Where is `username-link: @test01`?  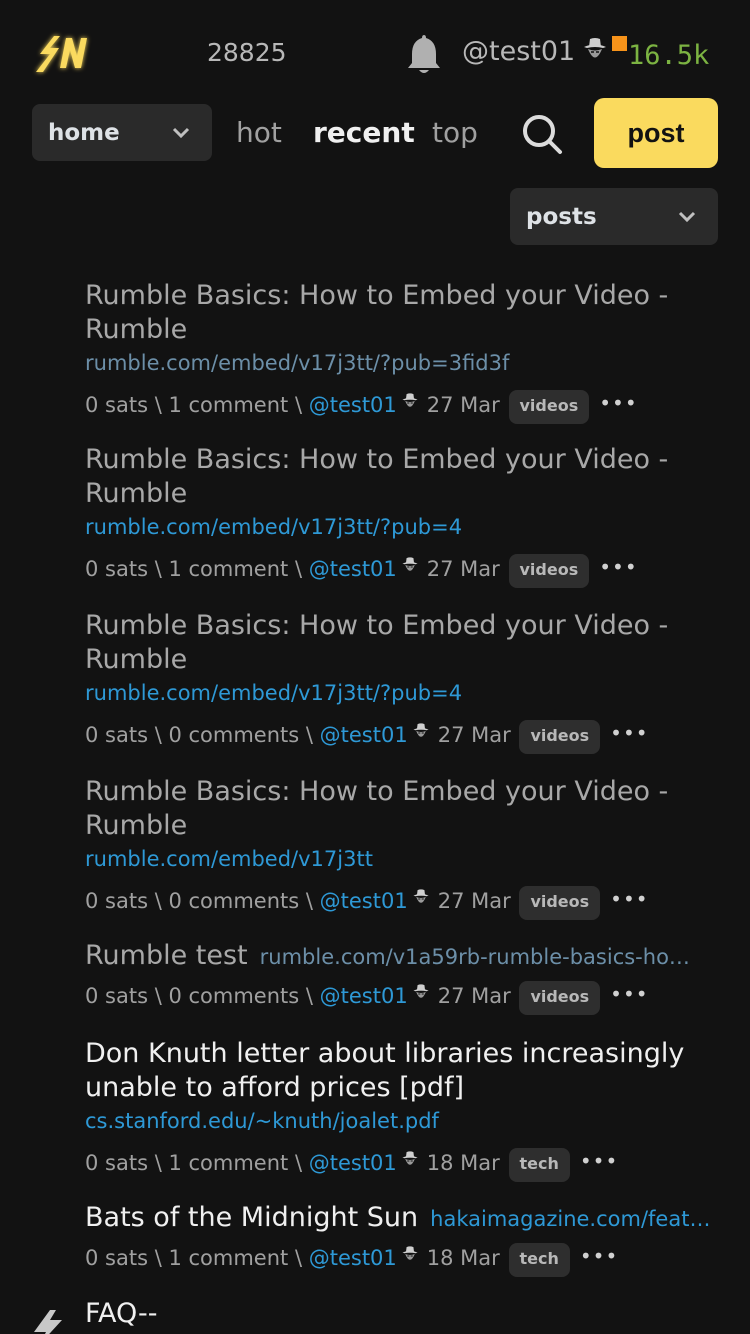 username-link: @test01 is located at coordinates (518, 51).